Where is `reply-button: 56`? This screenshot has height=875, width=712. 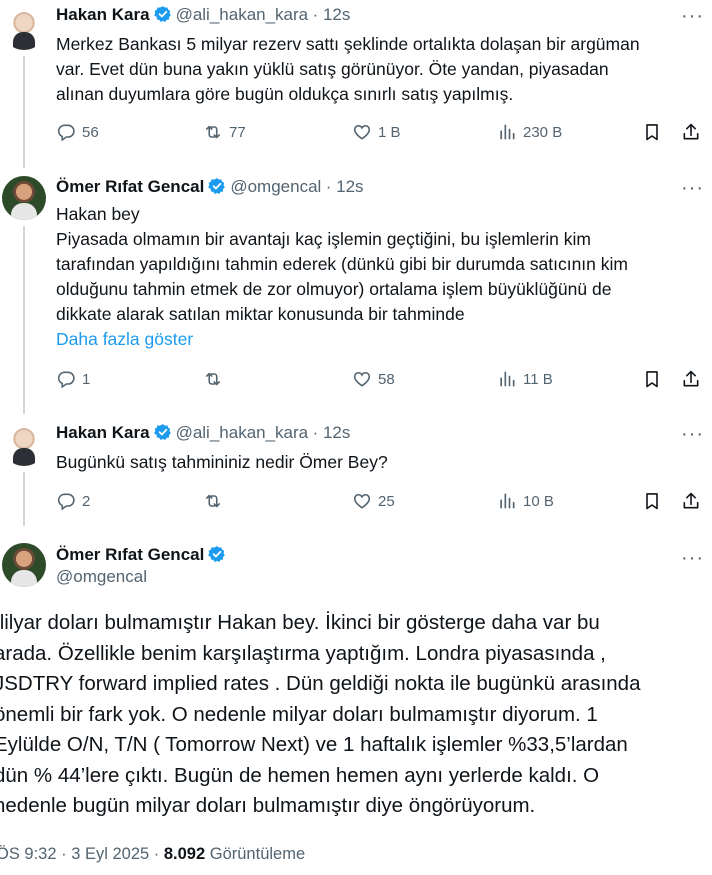
reply-button: 56 is located at coordinates (77, 132).